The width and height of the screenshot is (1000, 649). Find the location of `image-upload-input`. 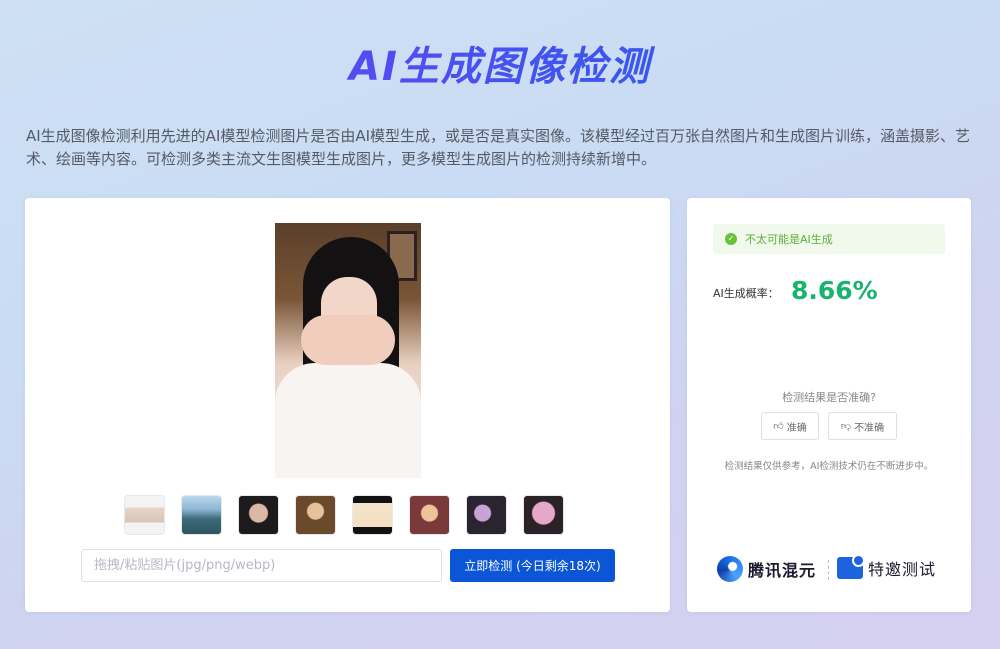

image-upload-input is located at coordinates (261, 565).